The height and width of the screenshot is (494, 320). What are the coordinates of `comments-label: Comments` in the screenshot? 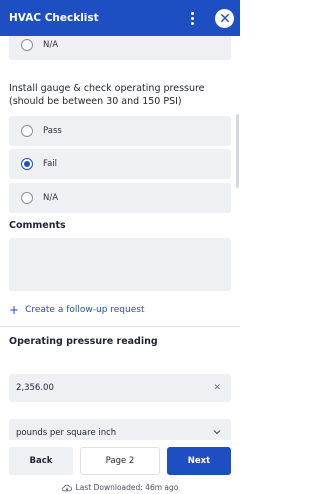 It's located at (37, 225).